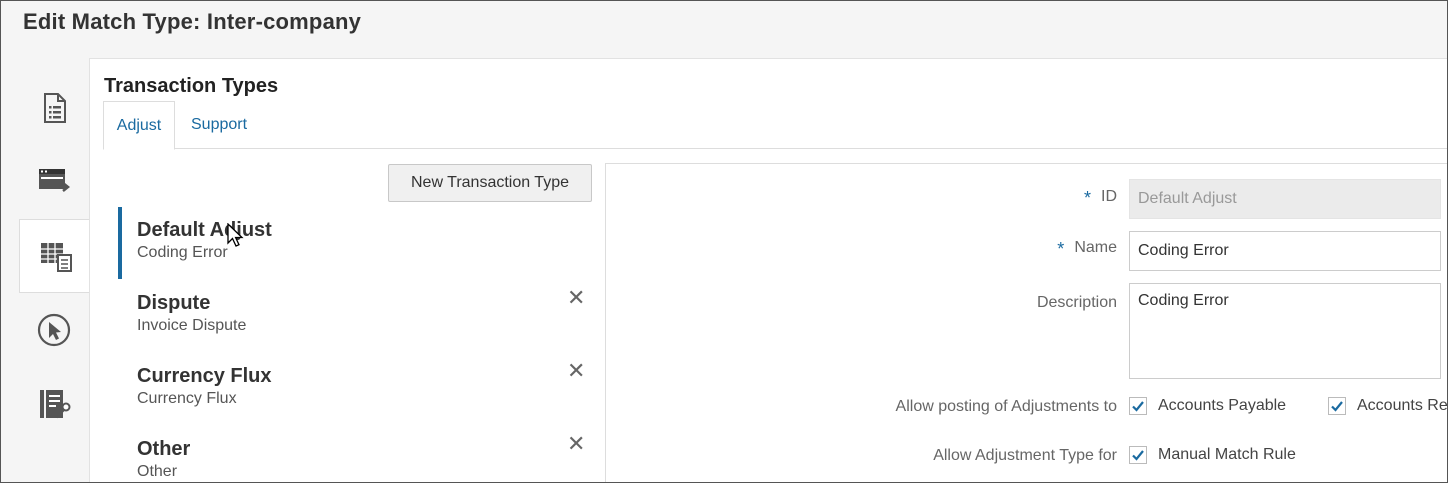  What do you see at coordinates (1025, 455) in the screenshot?
I see `adjustment-type-label: Allow Adjustment Type for` at bounding box center [1025, 455].